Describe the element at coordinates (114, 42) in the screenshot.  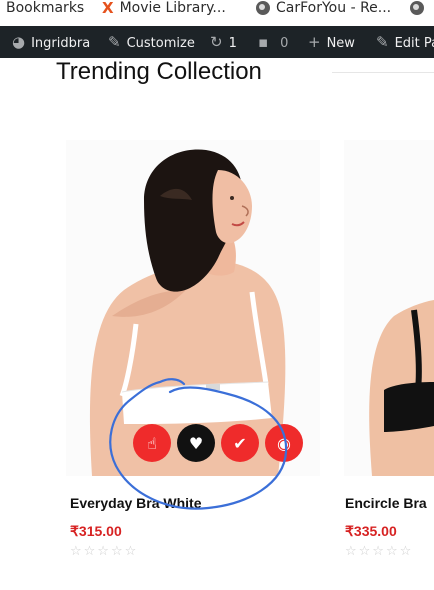
I see `brush-icon: ✎` at that location.